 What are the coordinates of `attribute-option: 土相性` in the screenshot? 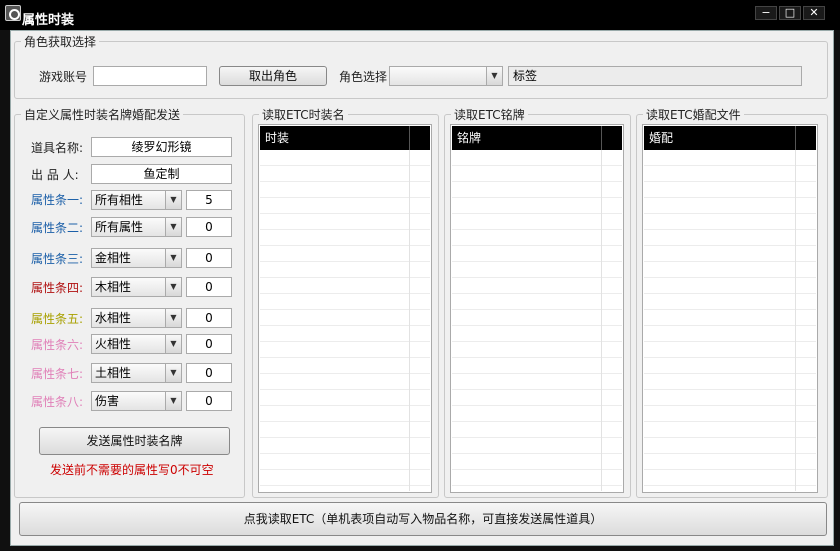 It's located at (113, 373).